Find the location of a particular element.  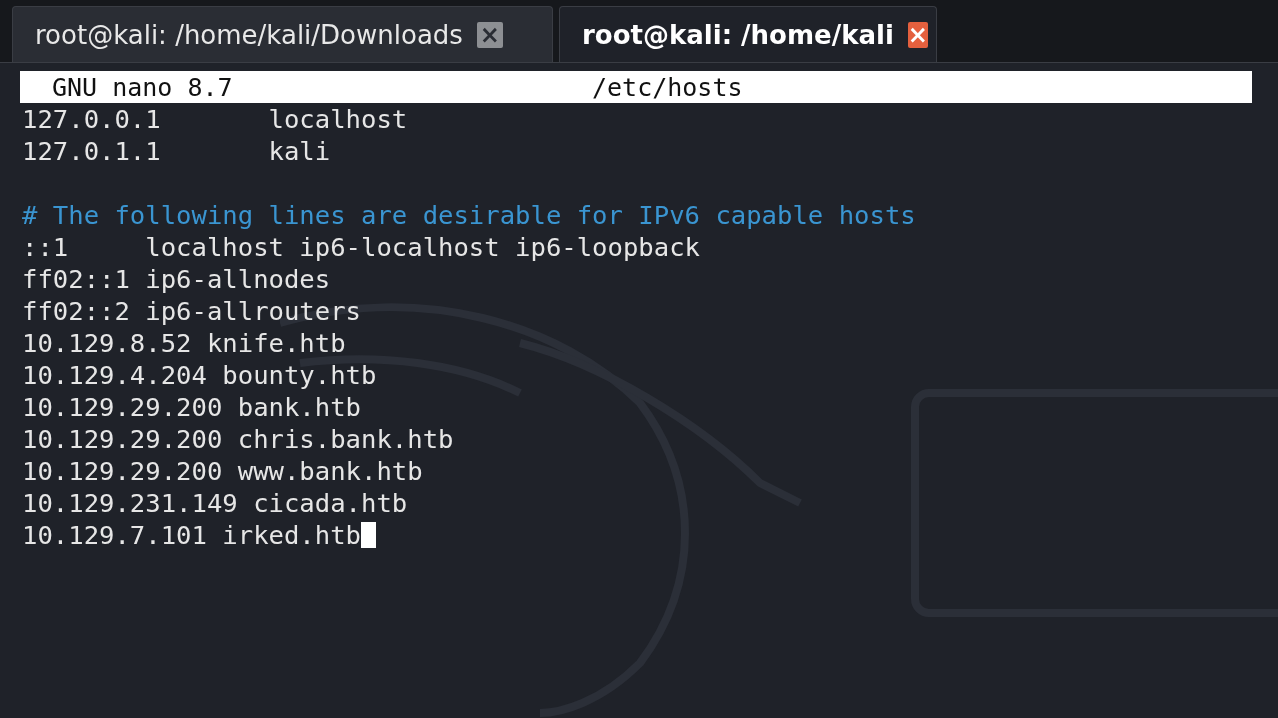

text-line: 10.129.8.52 knife.htb is located at coordinates (184, 343).